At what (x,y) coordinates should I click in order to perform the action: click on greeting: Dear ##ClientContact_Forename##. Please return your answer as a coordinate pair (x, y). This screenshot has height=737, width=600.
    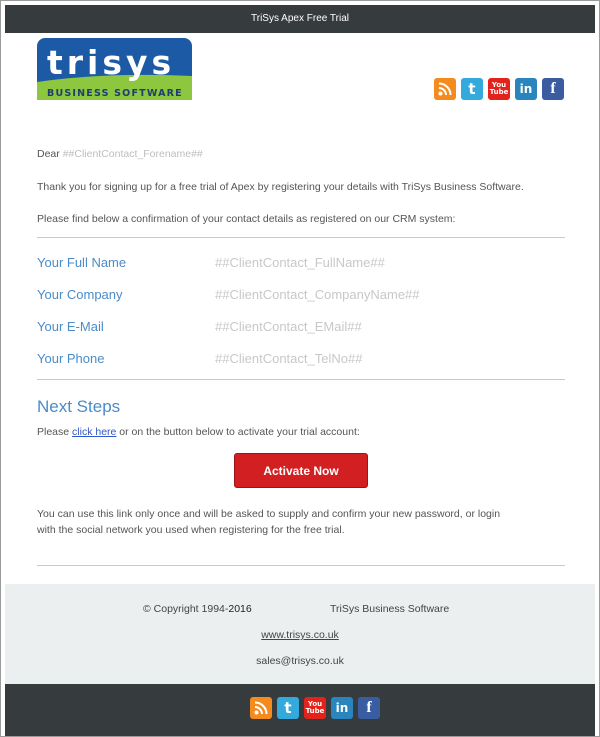
    Looking at the image, I should click on (120, 154).